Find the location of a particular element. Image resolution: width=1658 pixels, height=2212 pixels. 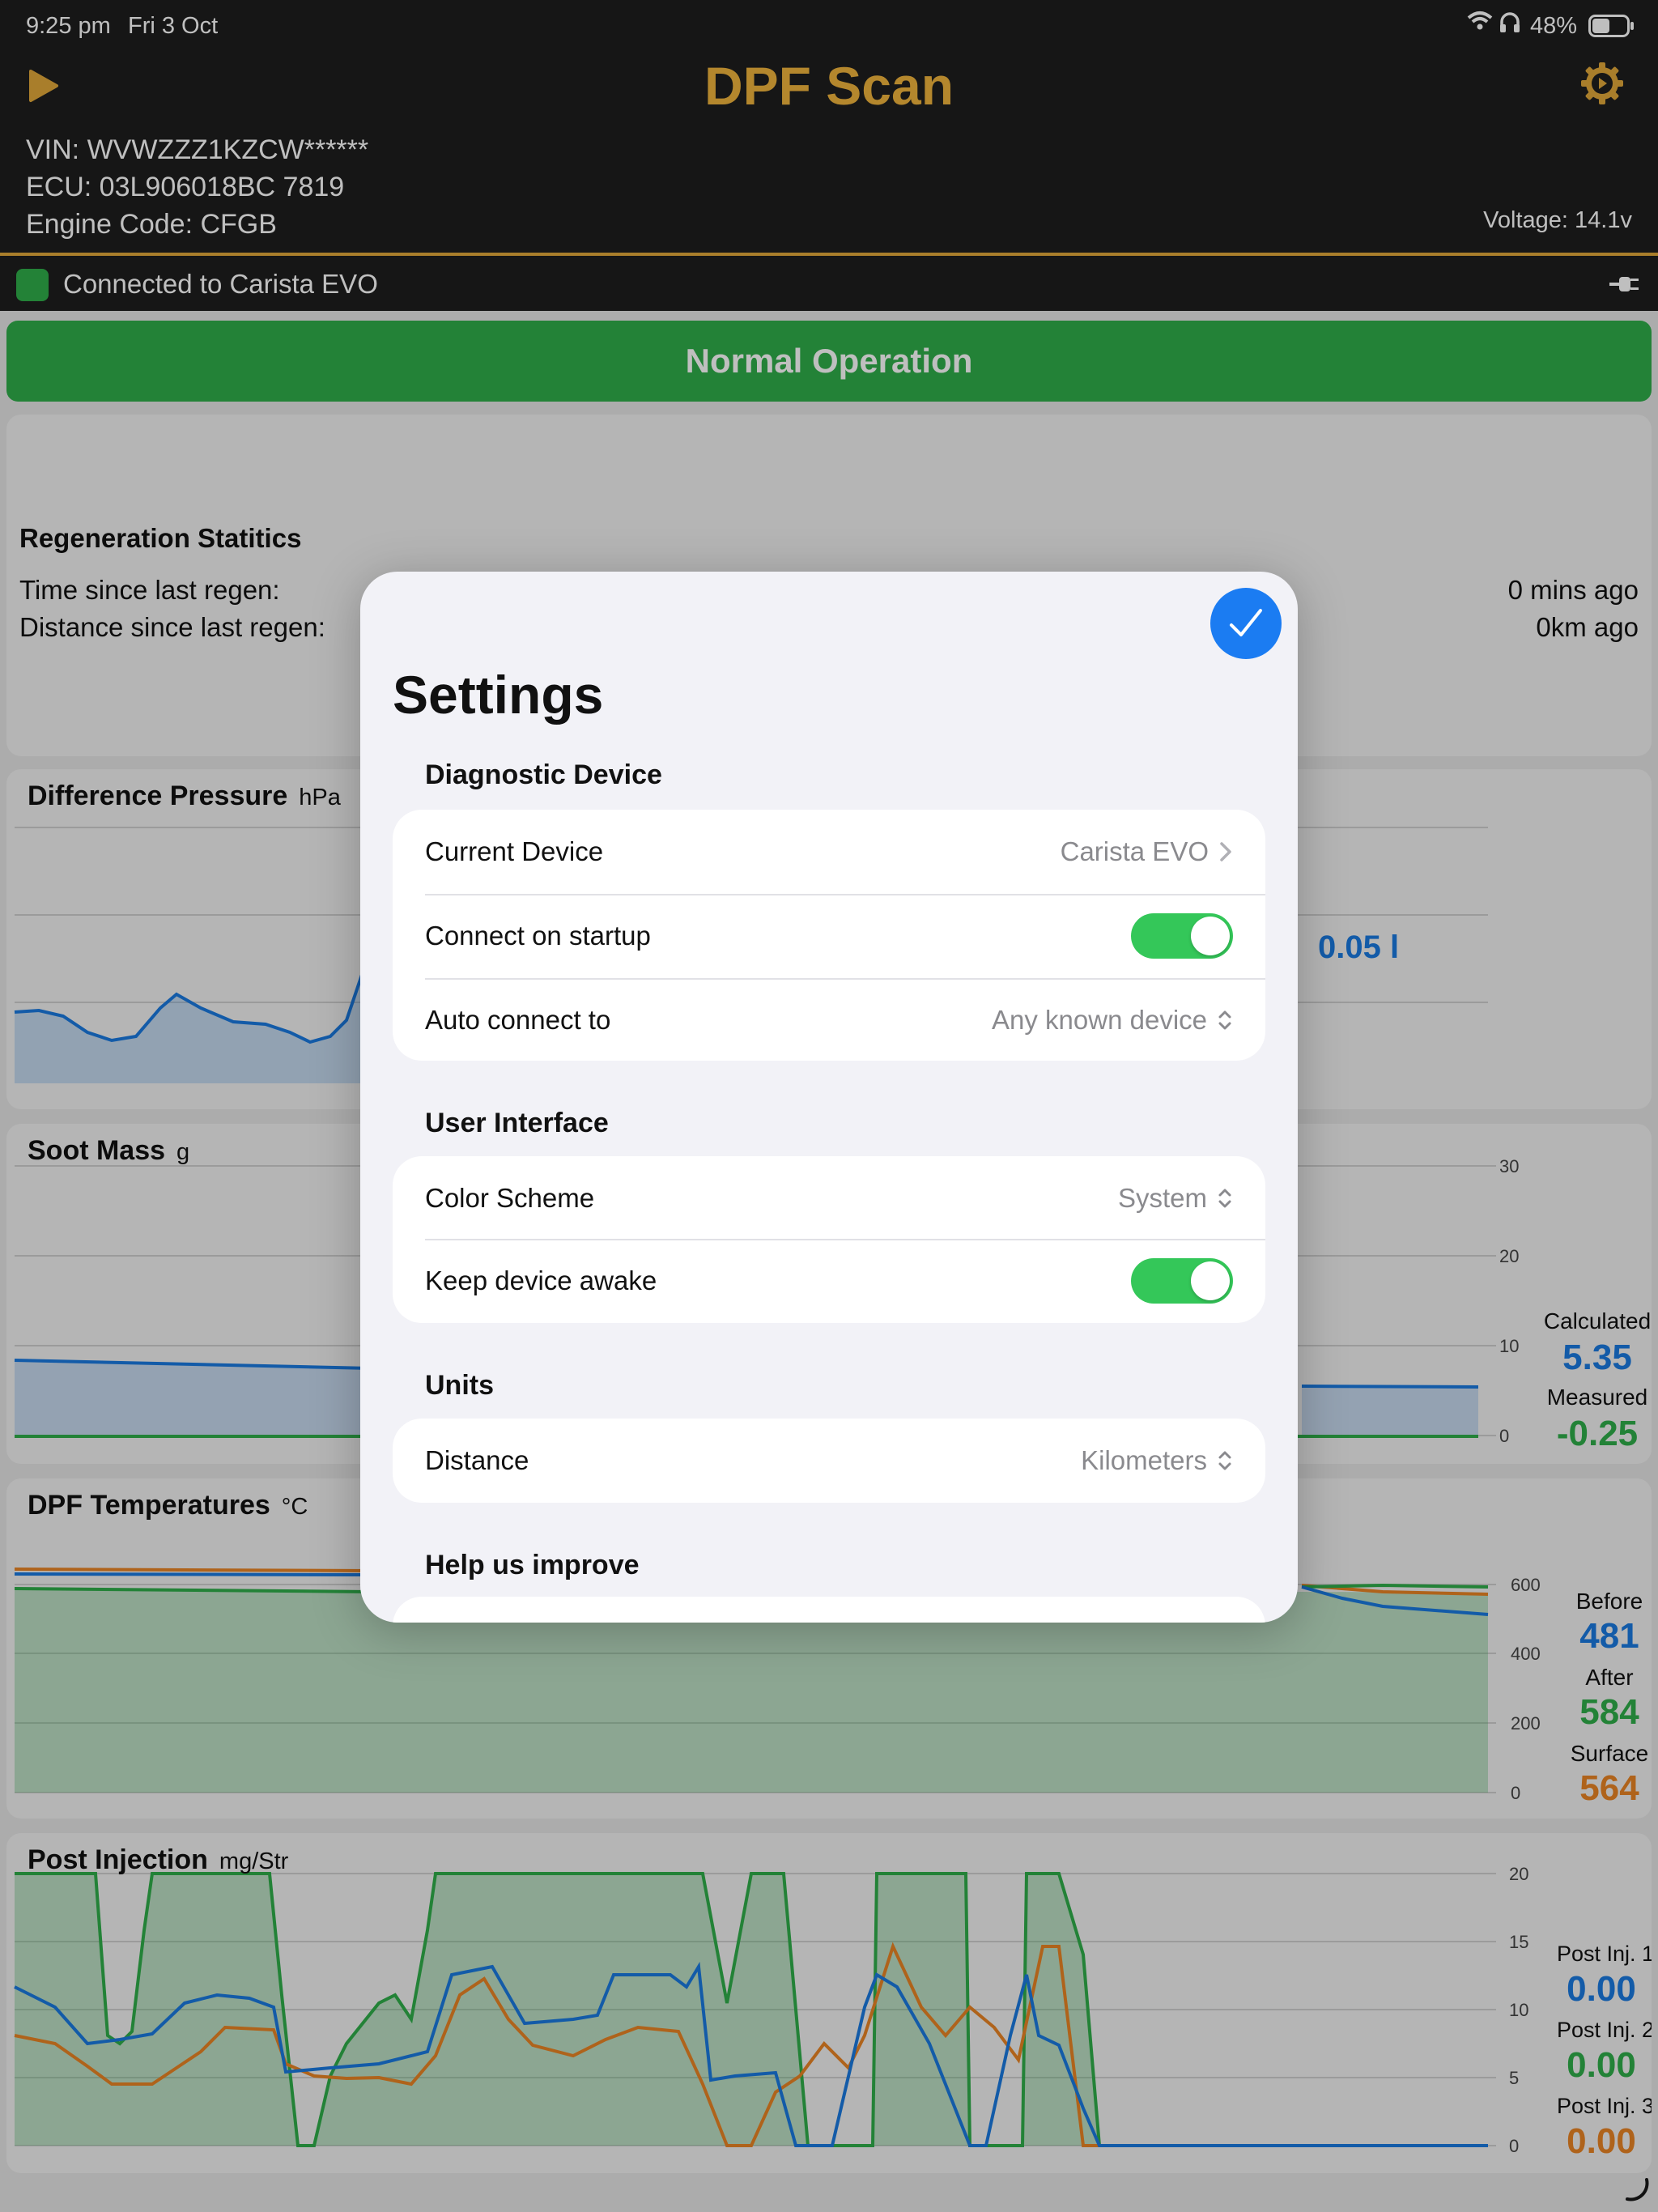

current-device-label: Current Device is located at coordinates (514, 851).